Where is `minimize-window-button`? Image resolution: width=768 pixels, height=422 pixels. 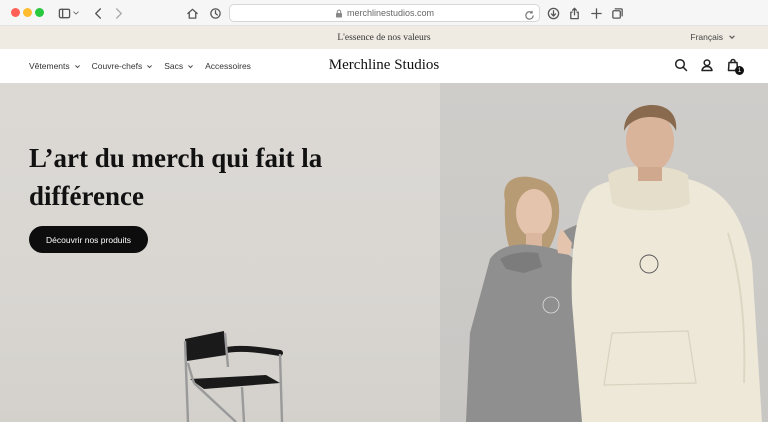 minimize-window-button is located at coordinates (27, 12).